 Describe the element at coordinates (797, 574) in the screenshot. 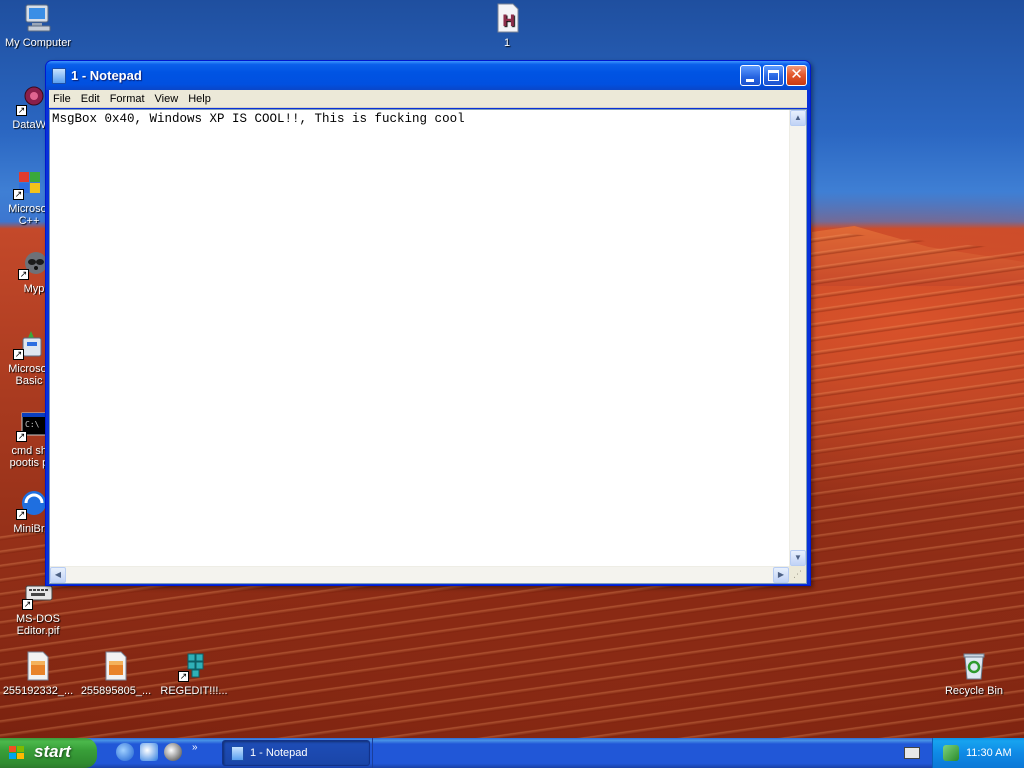

I see `resize-grip-icon: ⋰` at that location.